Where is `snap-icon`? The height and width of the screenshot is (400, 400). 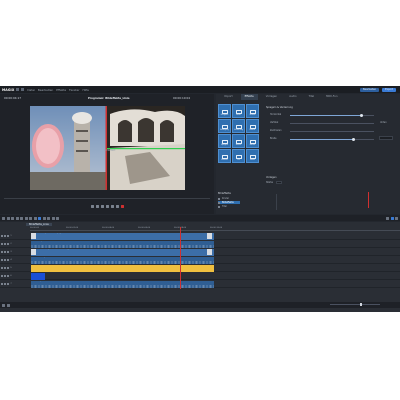 snap-icon is located at coordinates (39, 218).